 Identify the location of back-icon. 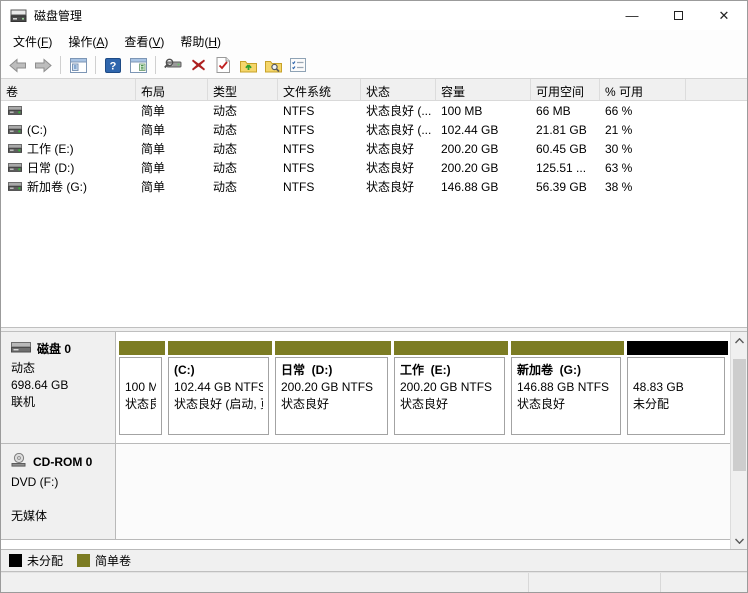
(18, 65).